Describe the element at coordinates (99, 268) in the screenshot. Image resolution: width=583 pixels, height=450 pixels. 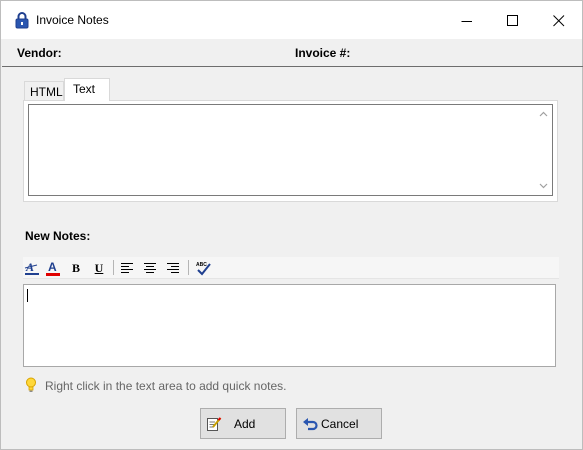
I see `underline-button: U` at that location.